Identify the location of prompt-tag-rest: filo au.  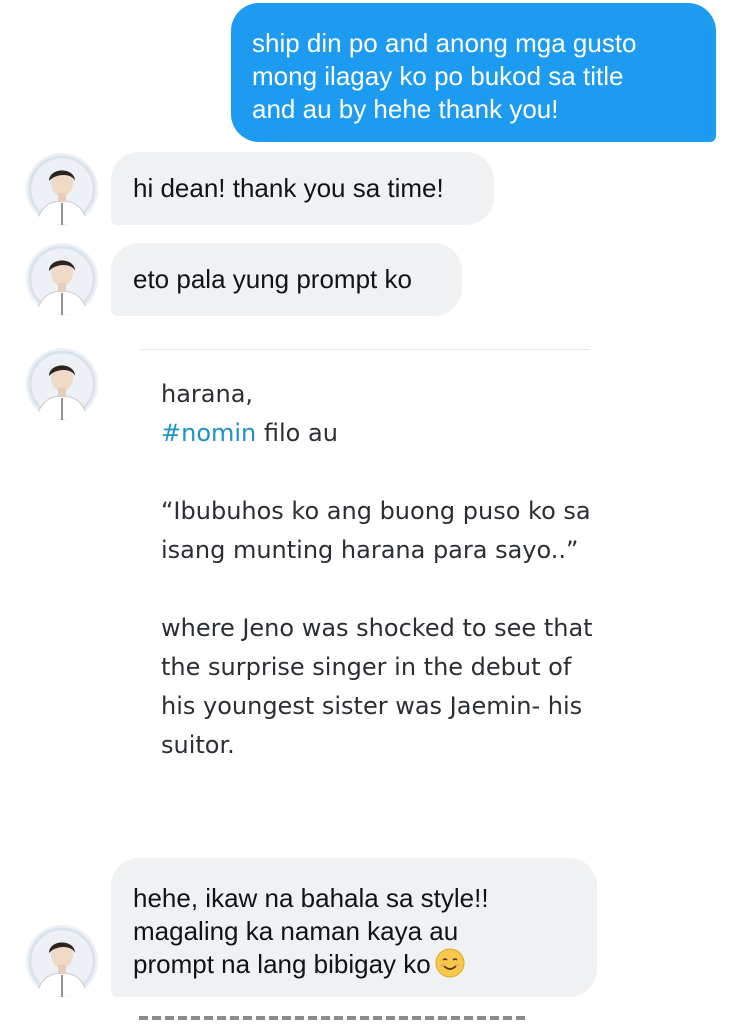
(297, 433).